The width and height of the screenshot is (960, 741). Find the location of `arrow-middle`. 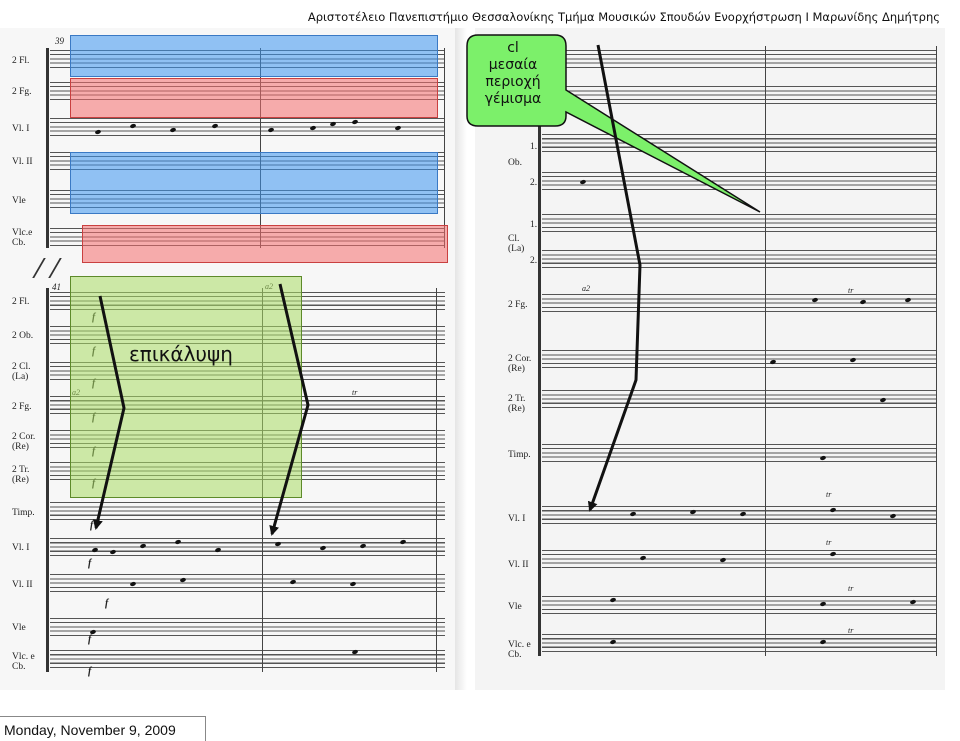

arrow-middle is located at coordinates (289, 409).